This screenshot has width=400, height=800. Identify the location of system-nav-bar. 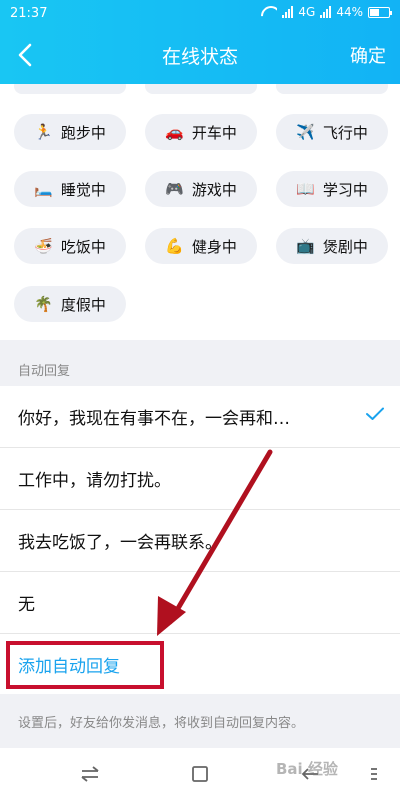
(200, 774).